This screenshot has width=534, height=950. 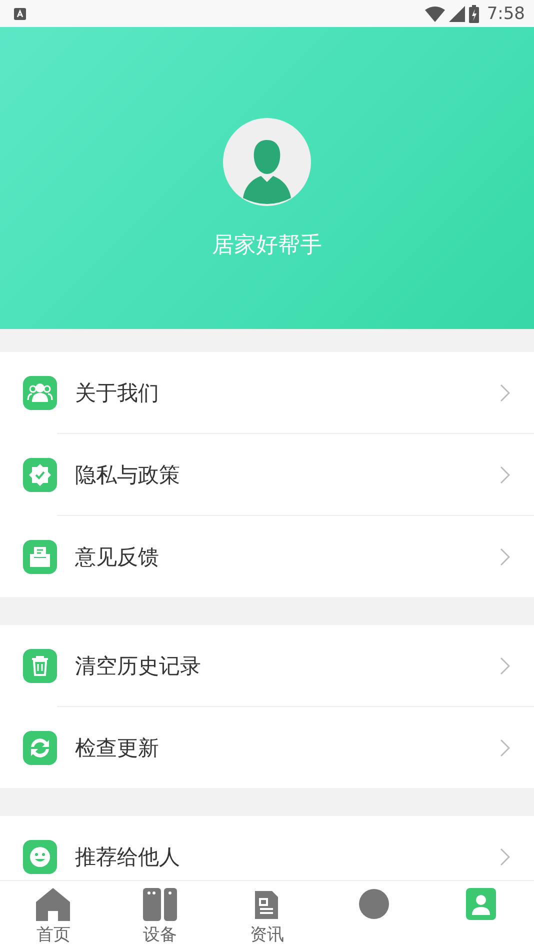 What do you see at coordinates (267, 747) in the screenshot?
I see `menu-item: 检查更新` at bounding box center [267, 747].